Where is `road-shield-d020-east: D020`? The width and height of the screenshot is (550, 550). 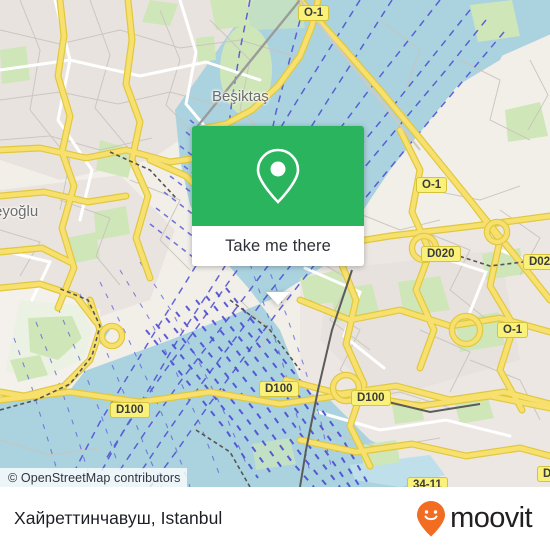 road-shield-d020-east: D020 is located at coordinates (536, 262).